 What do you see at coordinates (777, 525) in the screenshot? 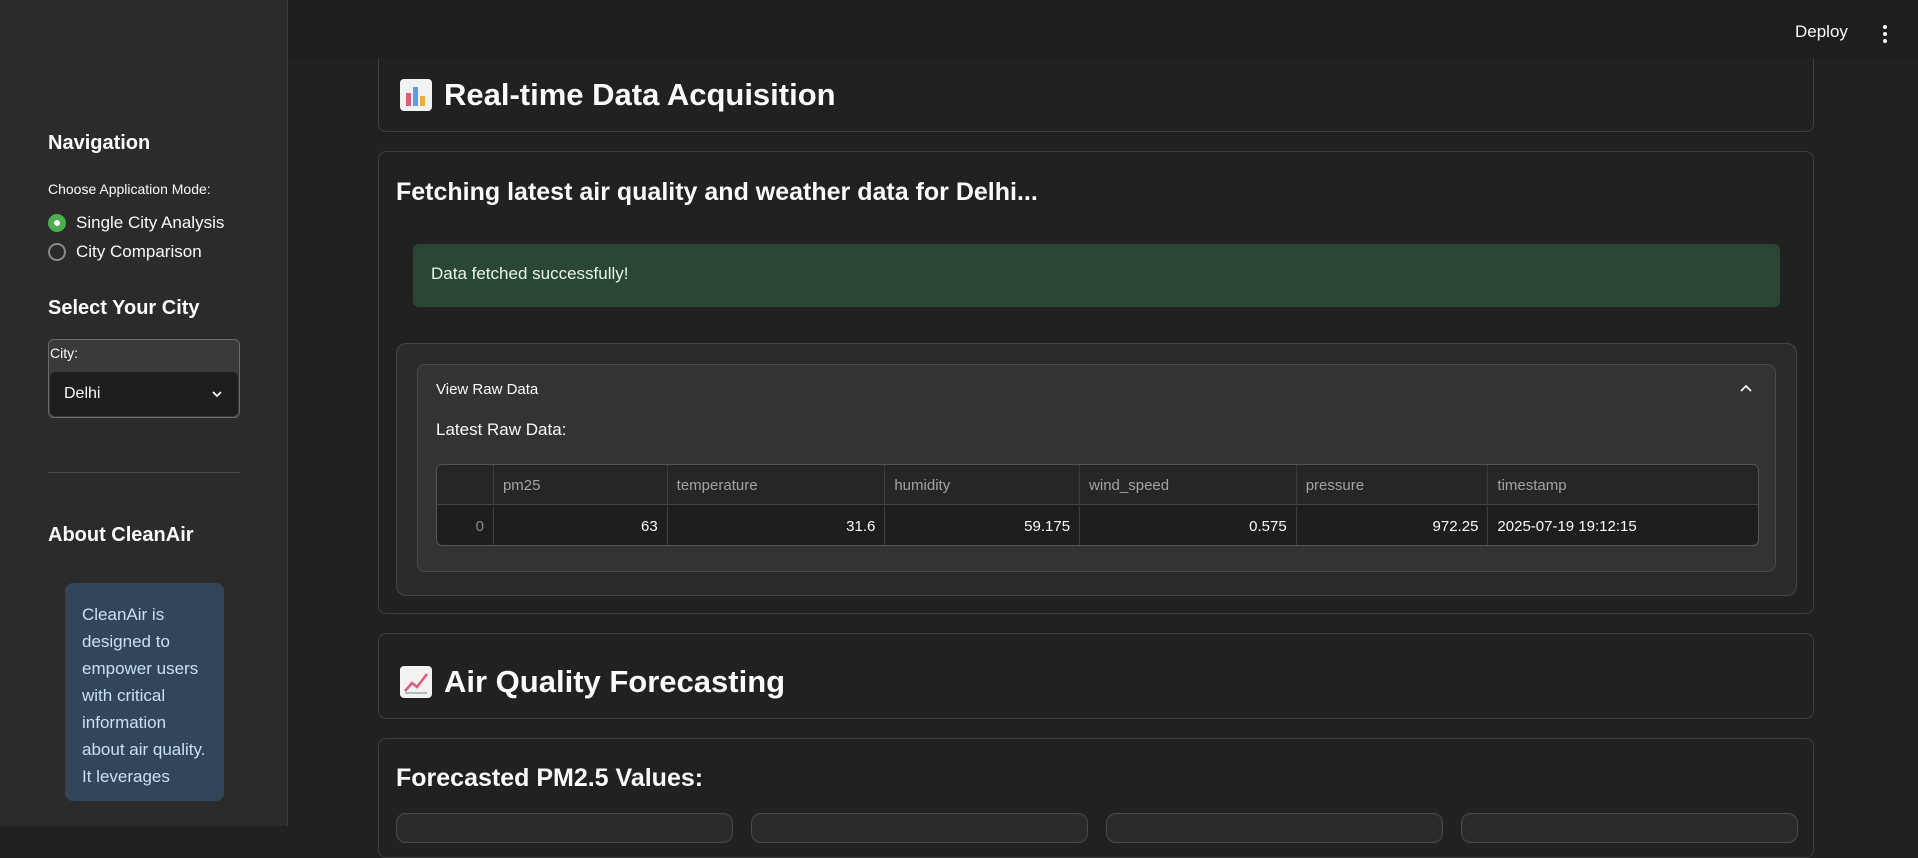
I see `table-cell: 31.6` at bounding box center [777, 525].